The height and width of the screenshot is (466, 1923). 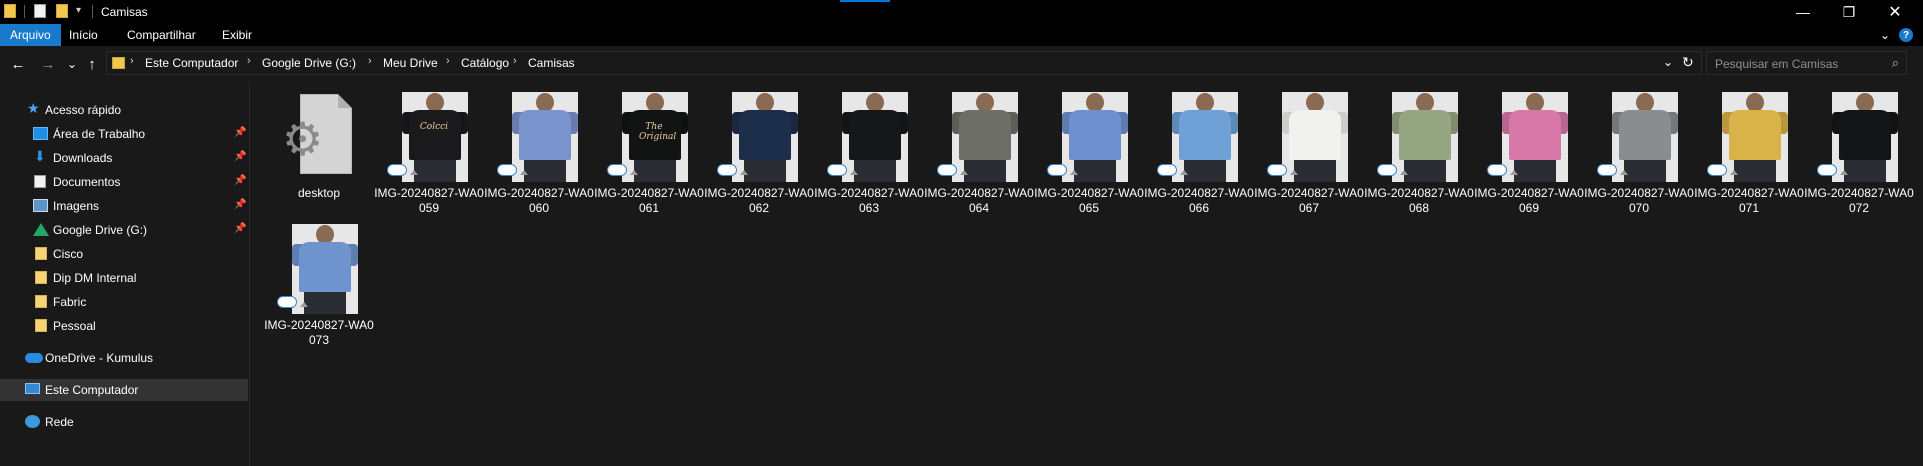 I want to click on file-item: IMG-20240827-WA0066, so click(x=1199, y=148).